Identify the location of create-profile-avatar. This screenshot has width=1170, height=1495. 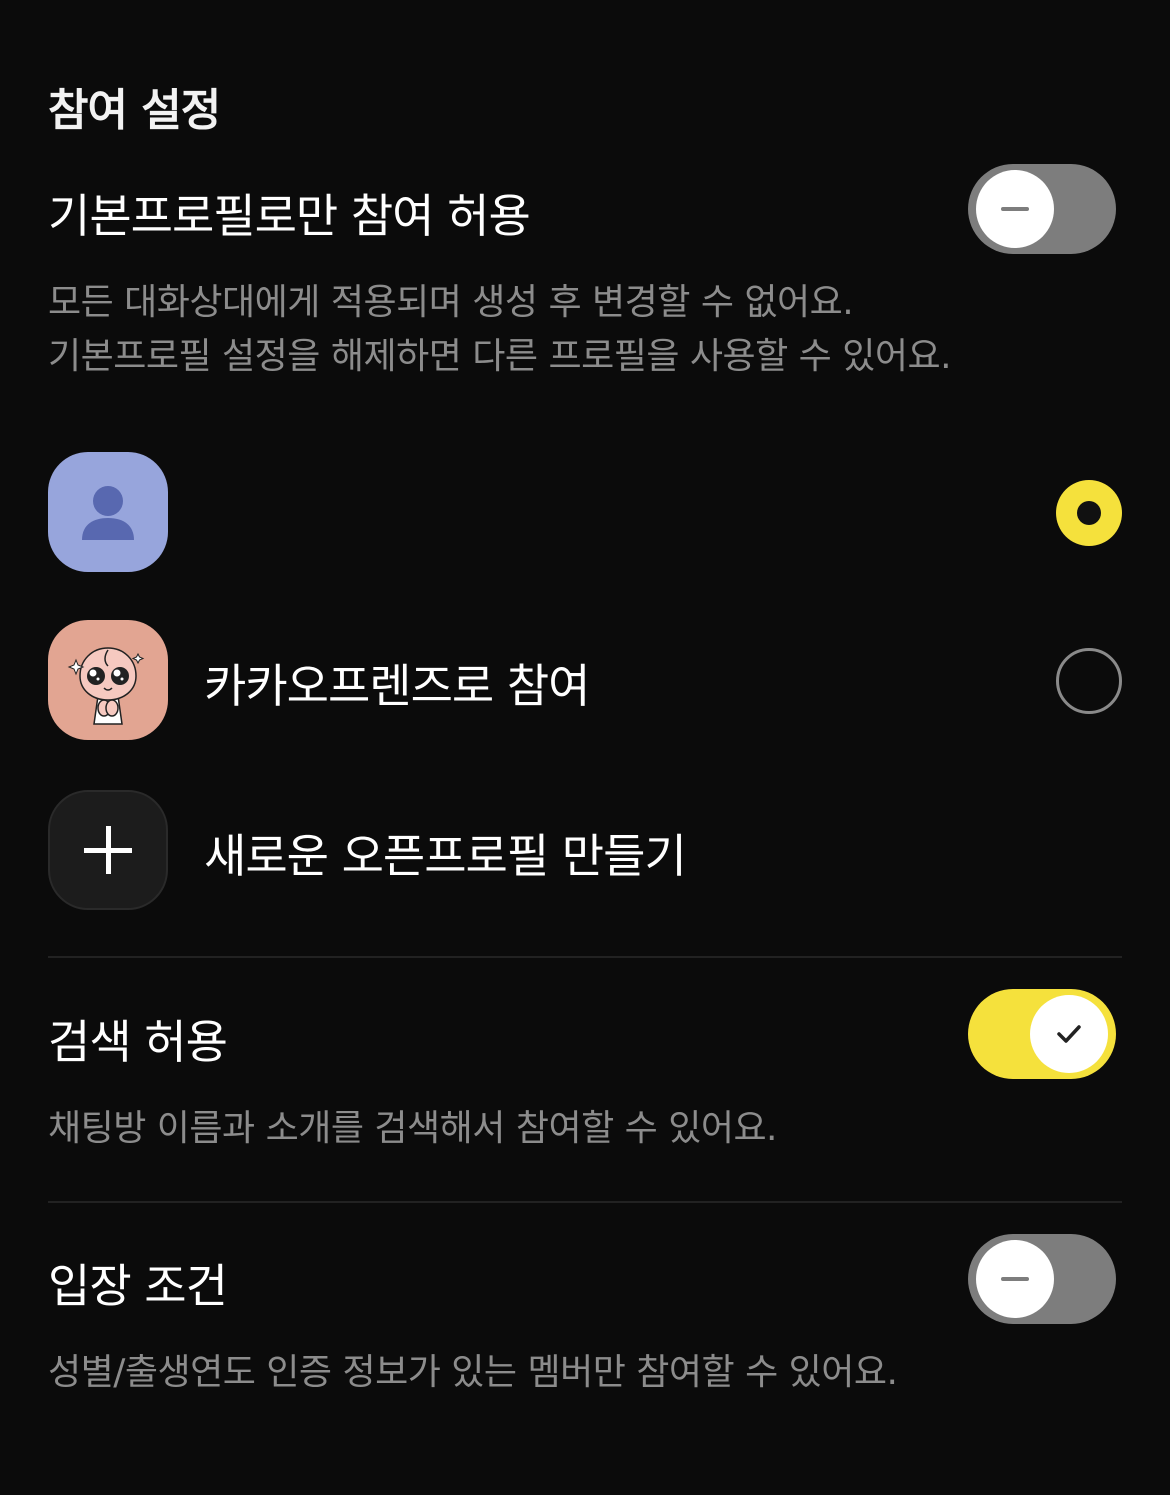
(108, 850).